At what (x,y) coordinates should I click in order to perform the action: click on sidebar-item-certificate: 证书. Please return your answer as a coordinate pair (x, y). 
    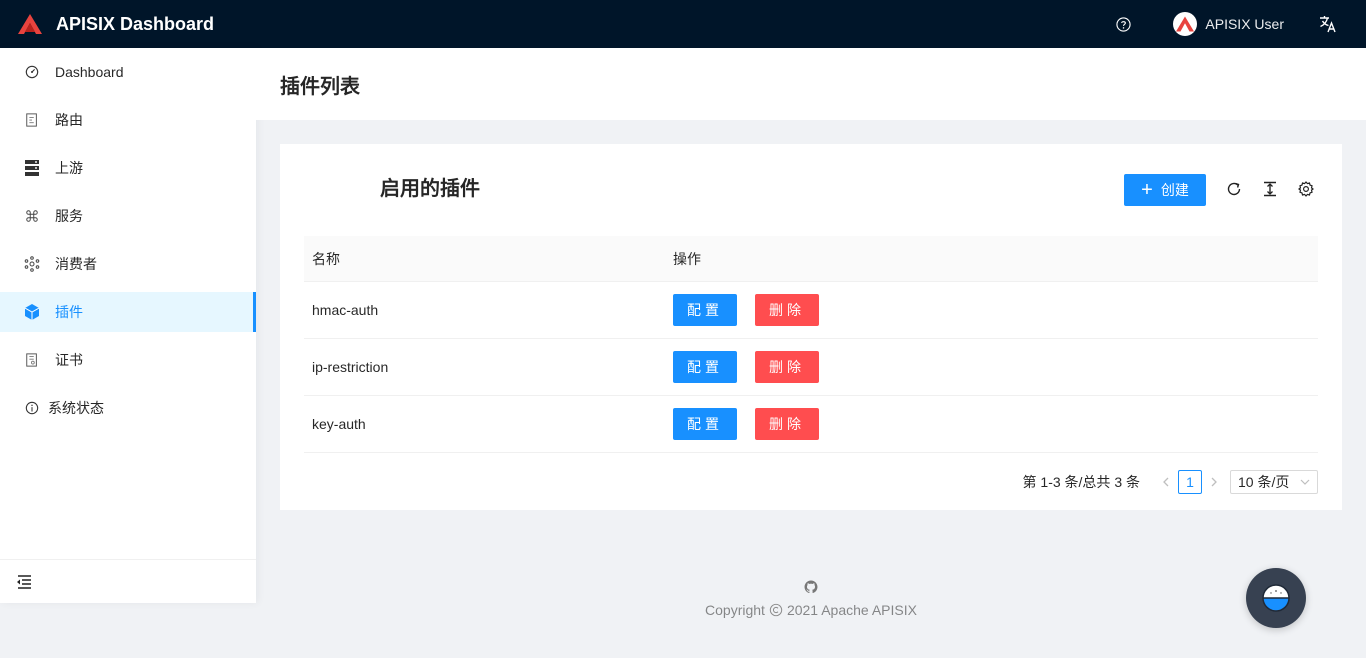
    Looking at the image, I should click on (128, 360).